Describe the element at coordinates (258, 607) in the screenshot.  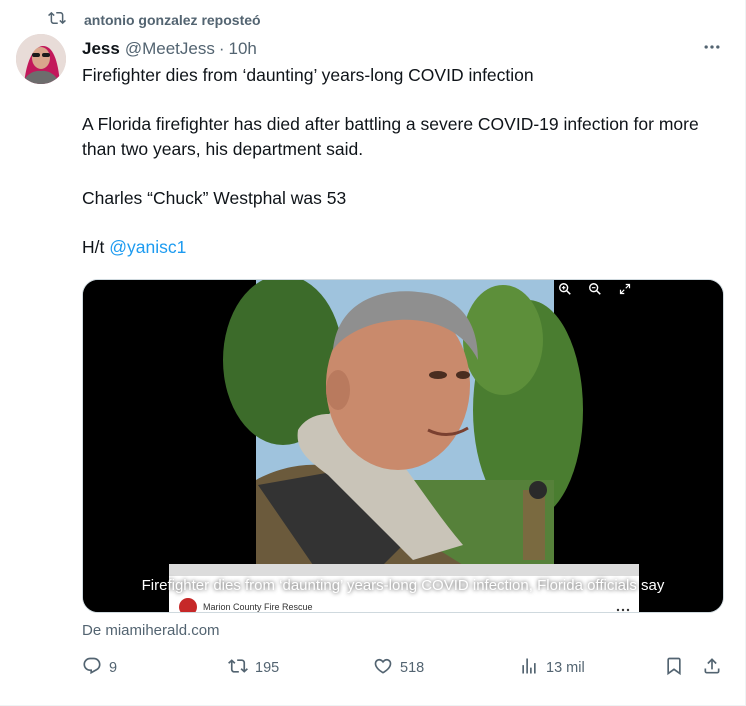
I see `fire-rescue-logo-text: Marion County Fire Rescue` at that location.